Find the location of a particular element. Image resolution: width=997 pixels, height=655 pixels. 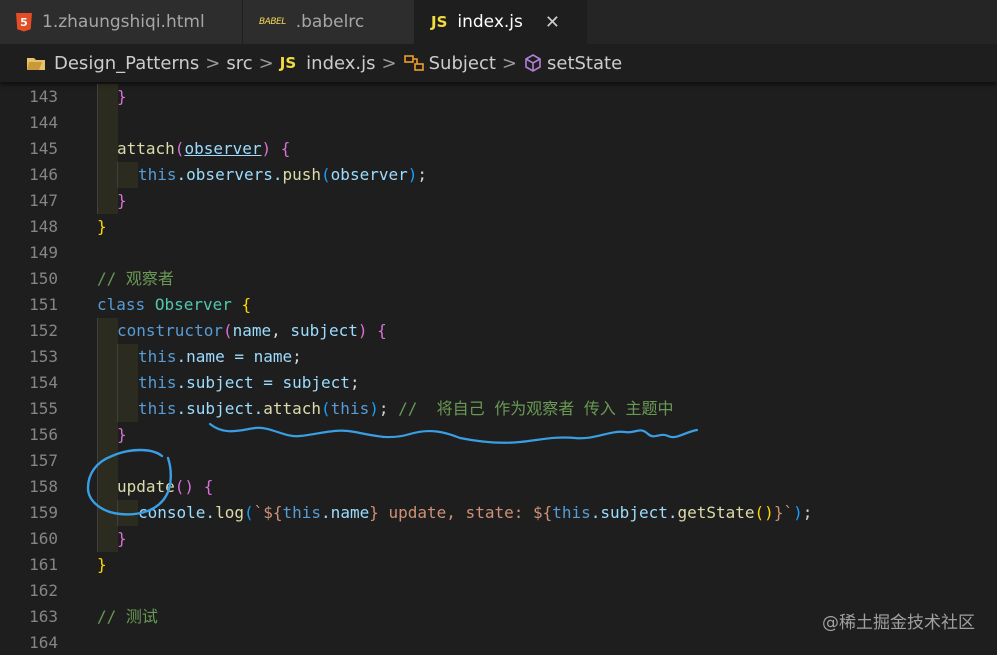

line-number: 162 is located at coordinates (43, 590).